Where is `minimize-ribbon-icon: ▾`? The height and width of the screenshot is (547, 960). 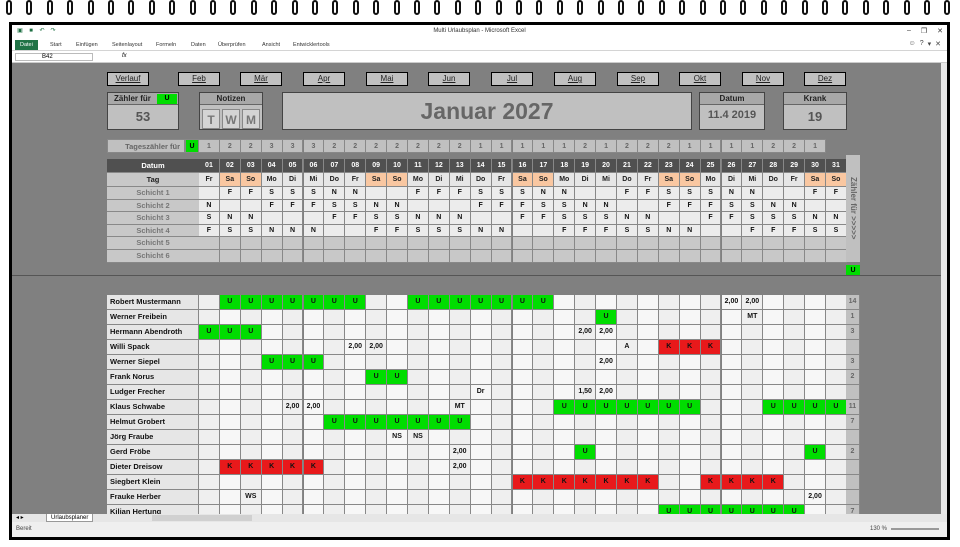 minimize-ribbon-icon: ▾ is located at coordinates (930, 44).